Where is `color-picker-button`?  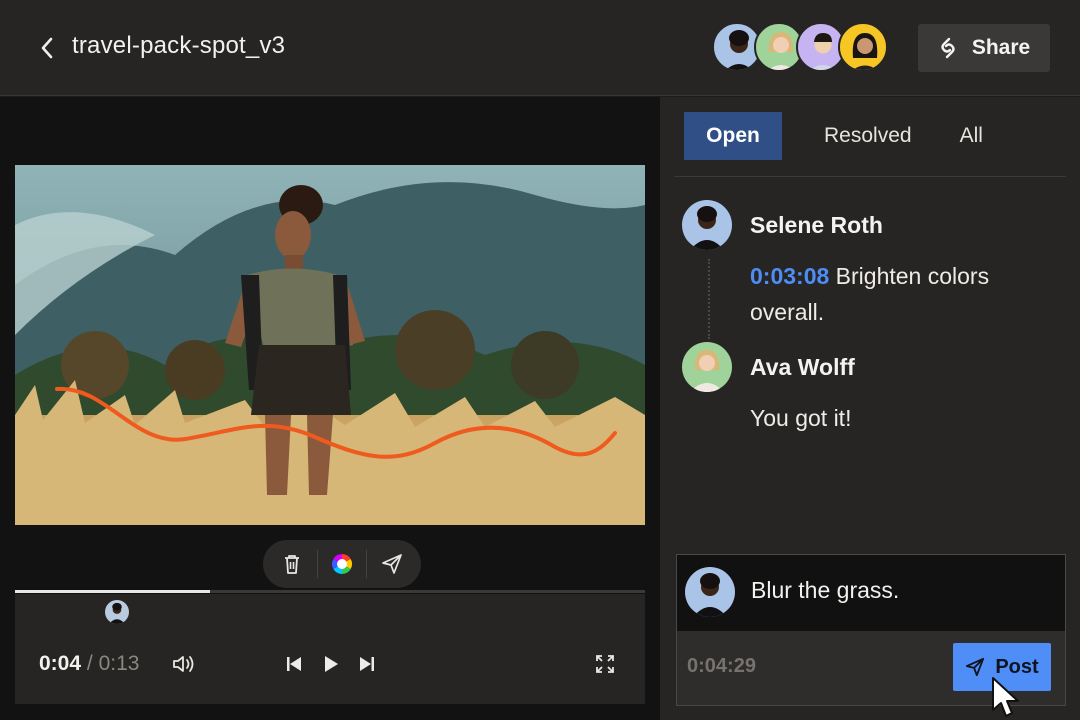
color-picker-button is located at coordinates (342, 564).